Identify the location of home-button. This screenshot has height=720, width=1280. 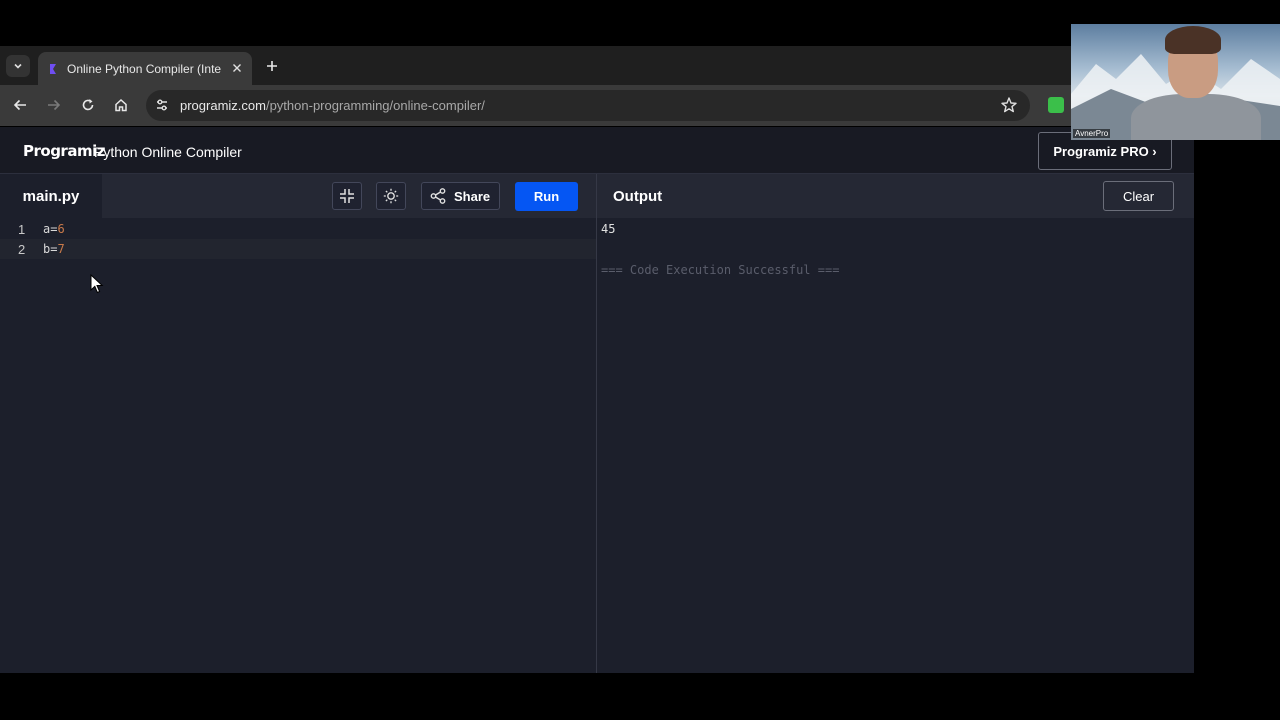
(121, 105).